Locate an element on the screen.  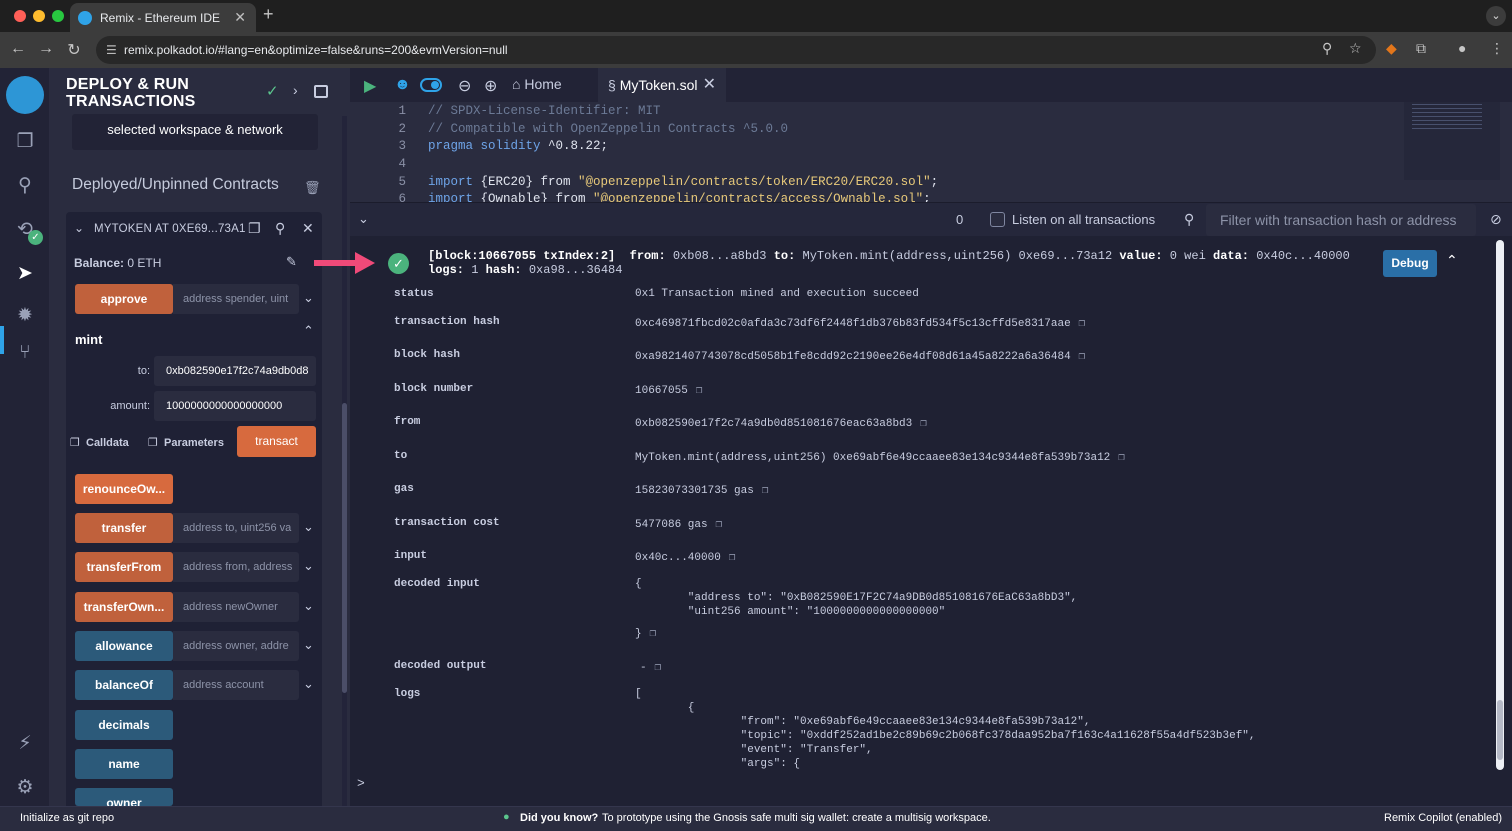
reload-icon: ↻ is located at coordinates (74, 50).